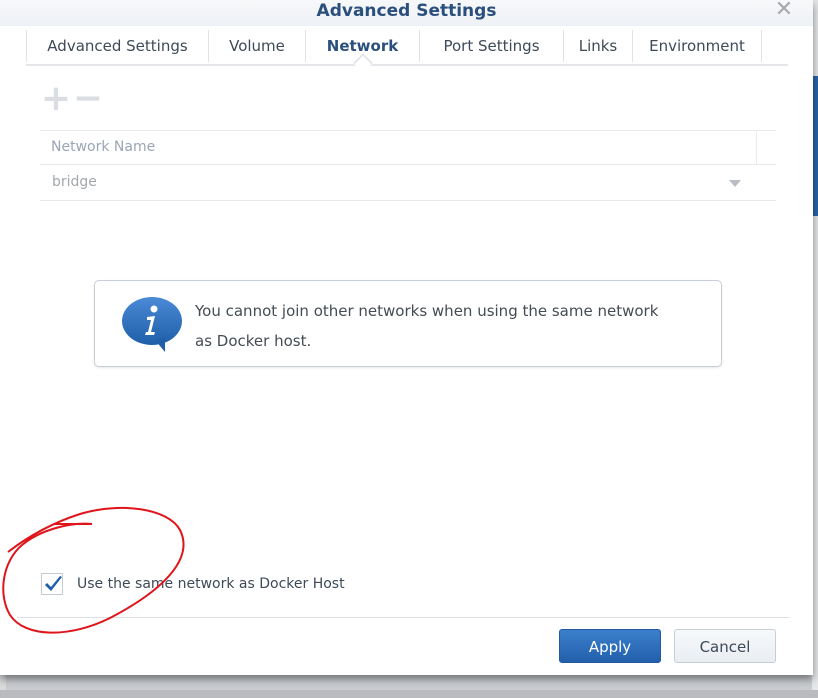 The width and height of the screenshot is (818, 698). Describe the element at coordinates (88, 99) in the screenshot. I see `minus-icon: −` at that location.